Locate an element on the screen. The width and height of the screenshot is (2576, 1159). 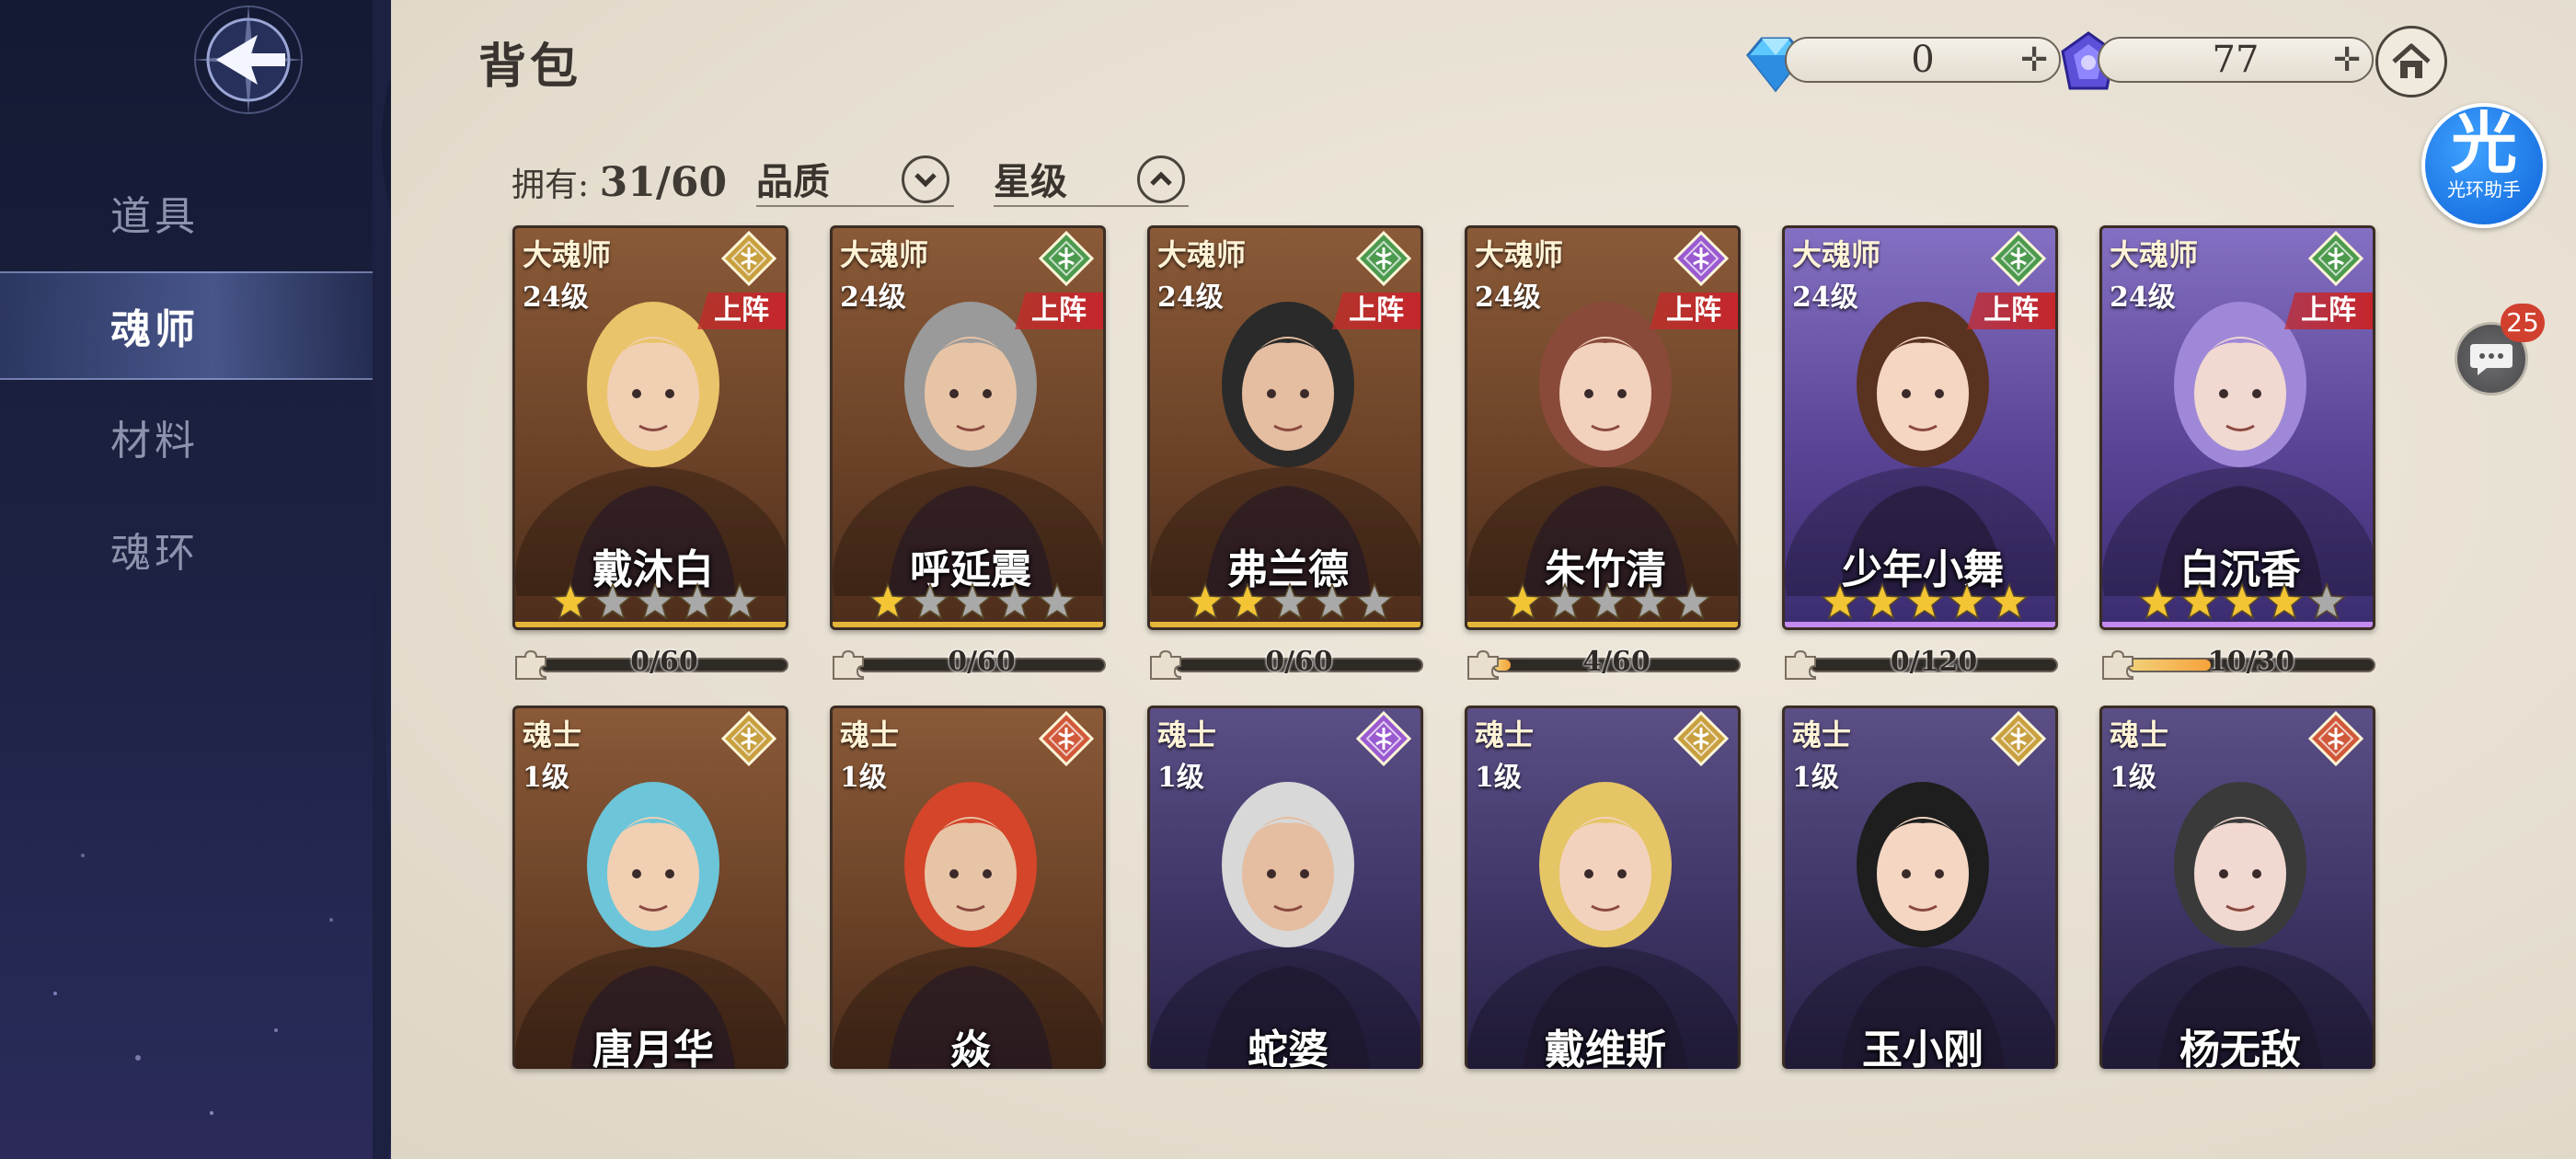
shield-icon is located at coordinates (1066, 258).